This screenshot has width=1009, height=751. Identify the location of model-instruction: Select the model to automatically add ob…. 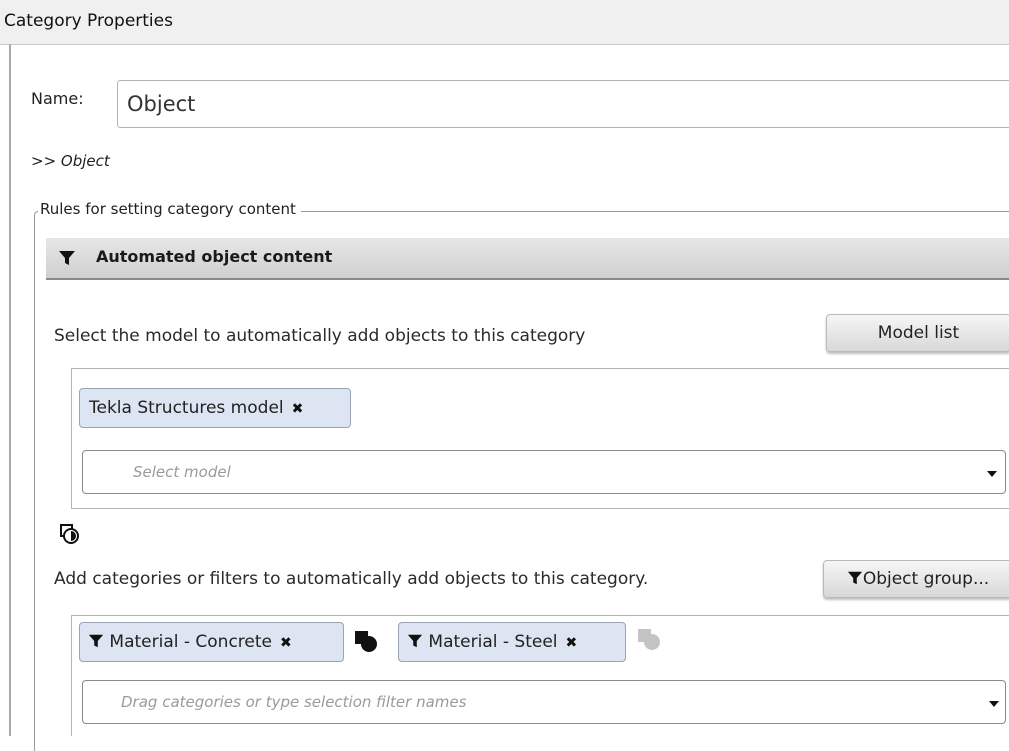
(320, 336).